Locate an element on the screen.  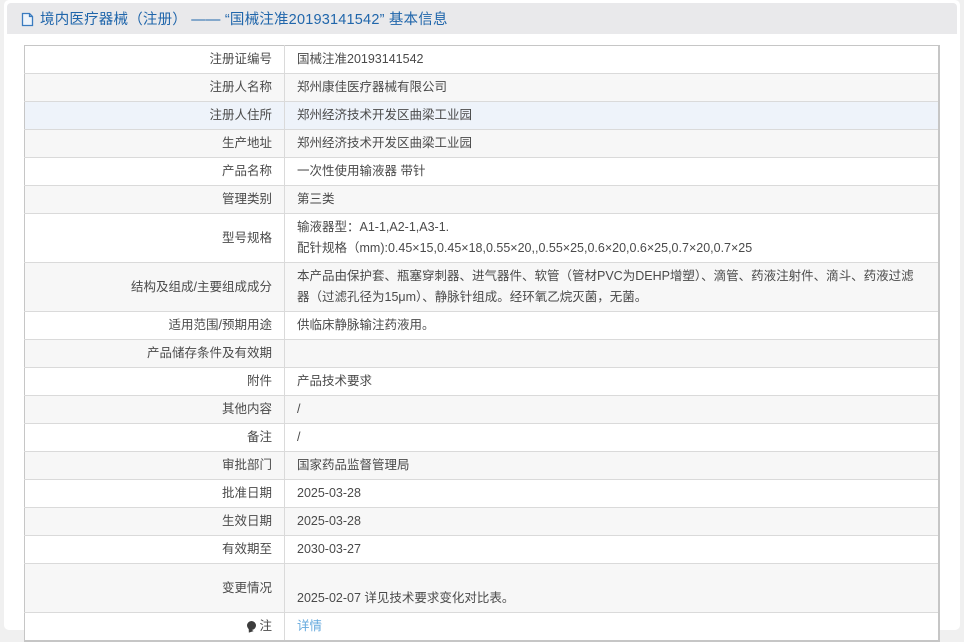
table-row: 管理类别 第三类 is located at coordinates (481, 199).